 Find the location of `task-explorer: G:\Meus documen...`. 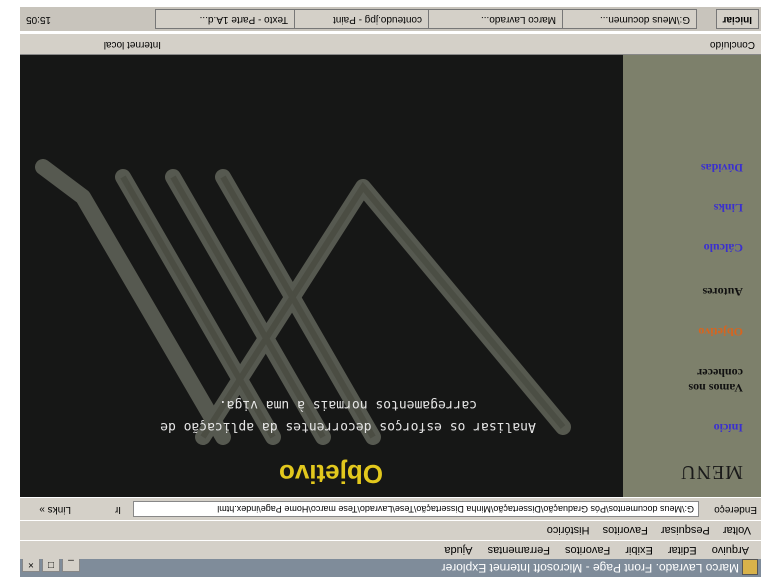

task-explorer: G:\Meus documen... is located at coordinates (627, 19).